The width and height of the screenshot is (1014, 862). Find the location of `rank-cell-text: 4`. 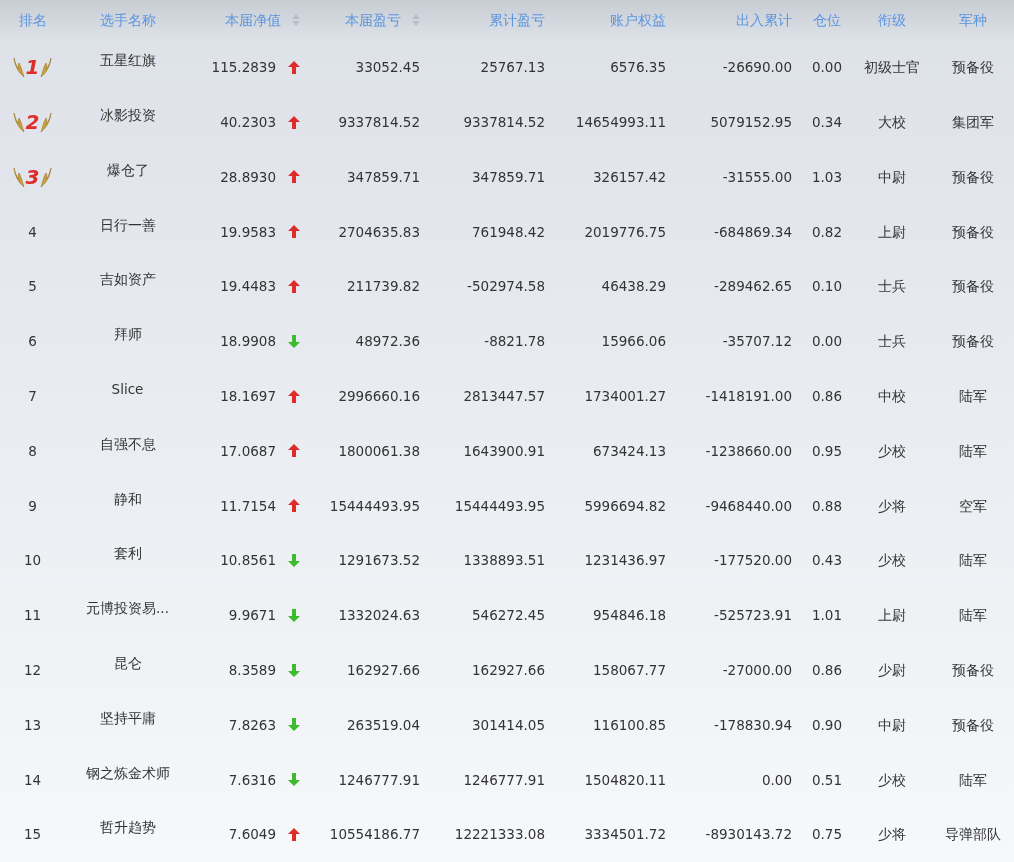

rank-cell-text: 4 is located at coordinates (32, 232).